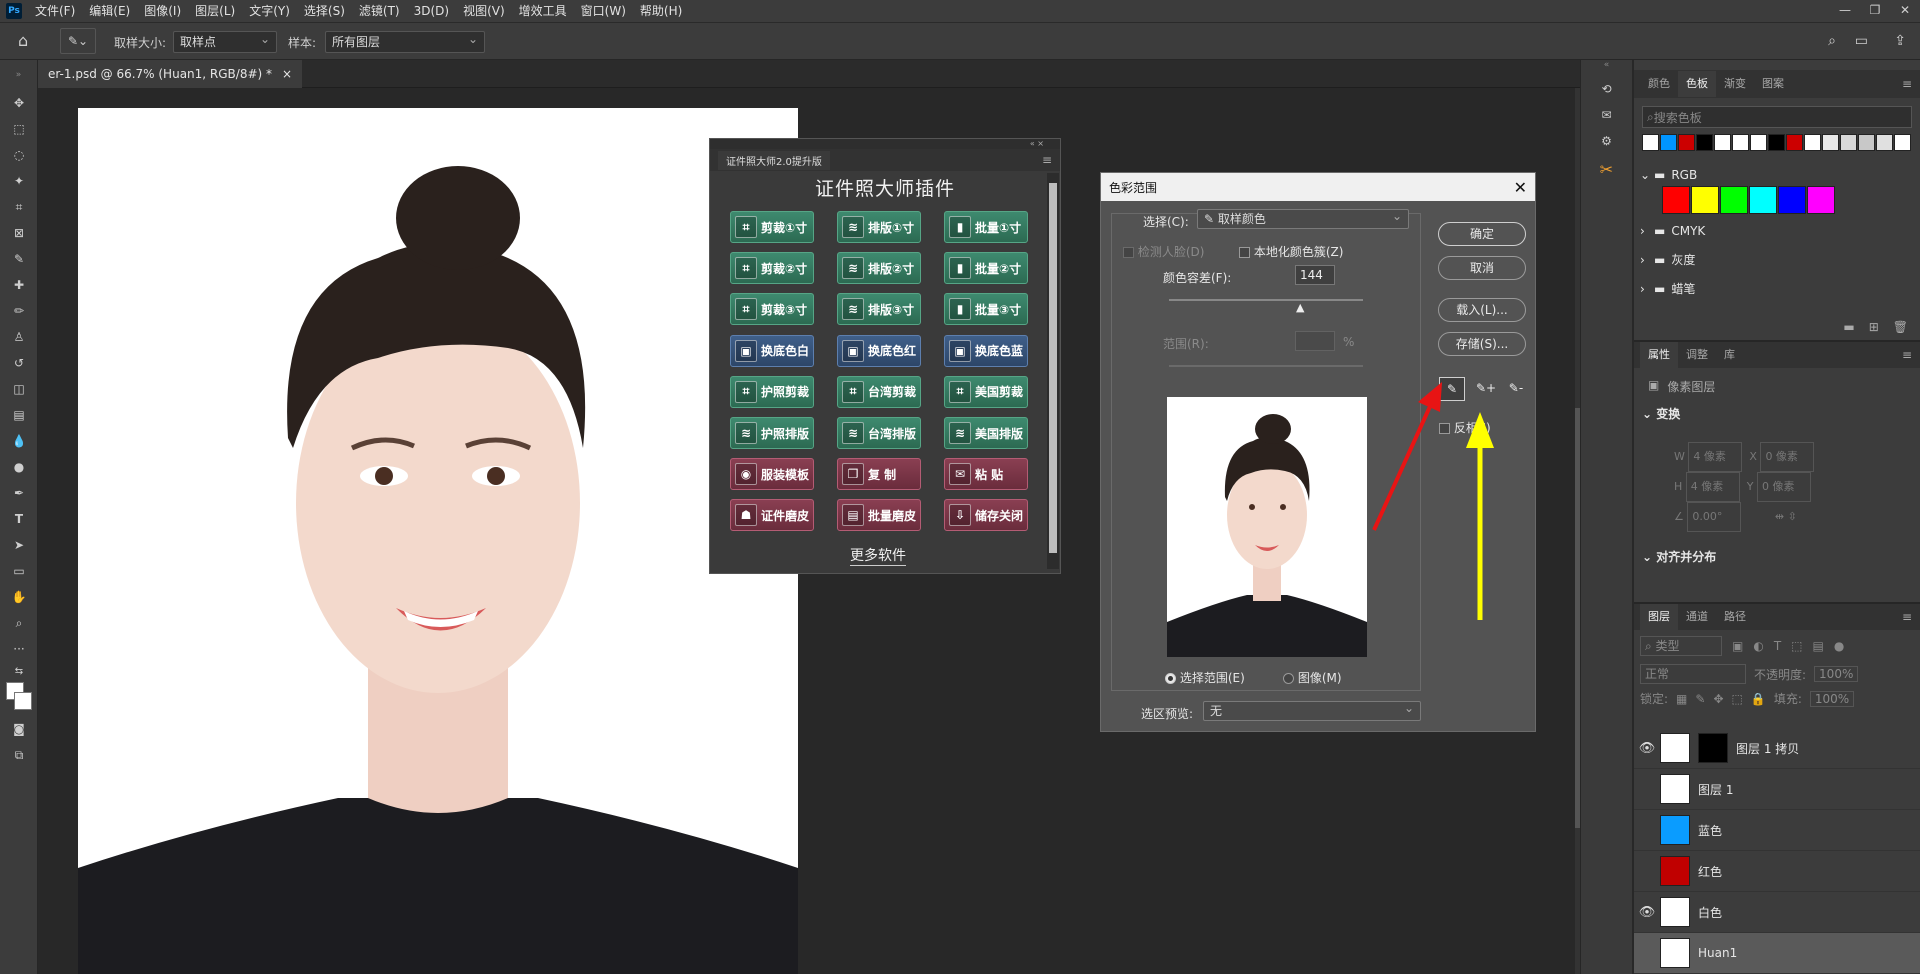 The height and width of the screenshot is (974, 1920). I want to click on flip-vertical-icon: ⇳, so click(1792, 516).